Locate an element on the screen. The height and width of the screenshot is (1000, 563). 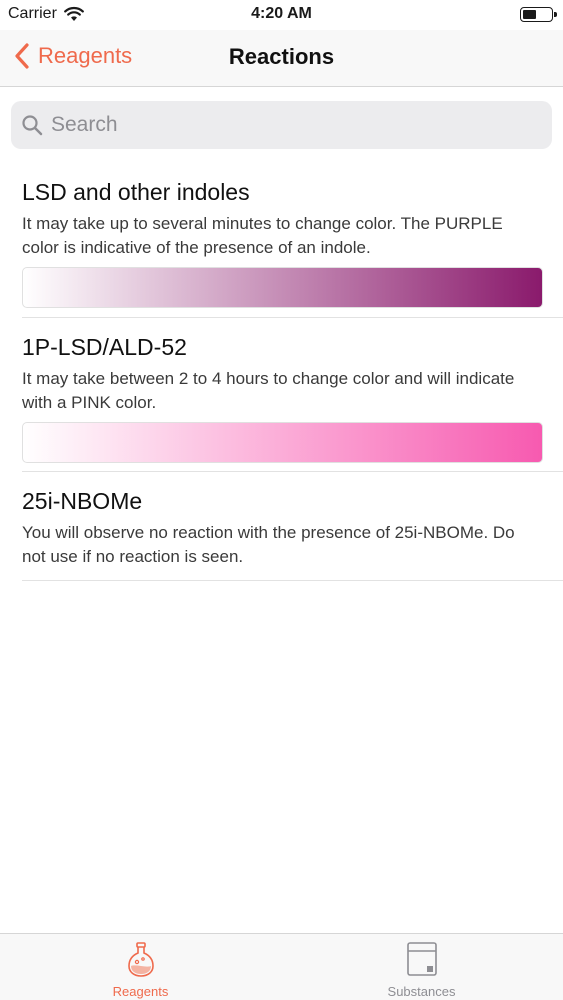
battery-icon is located at coordinates (538, 14).